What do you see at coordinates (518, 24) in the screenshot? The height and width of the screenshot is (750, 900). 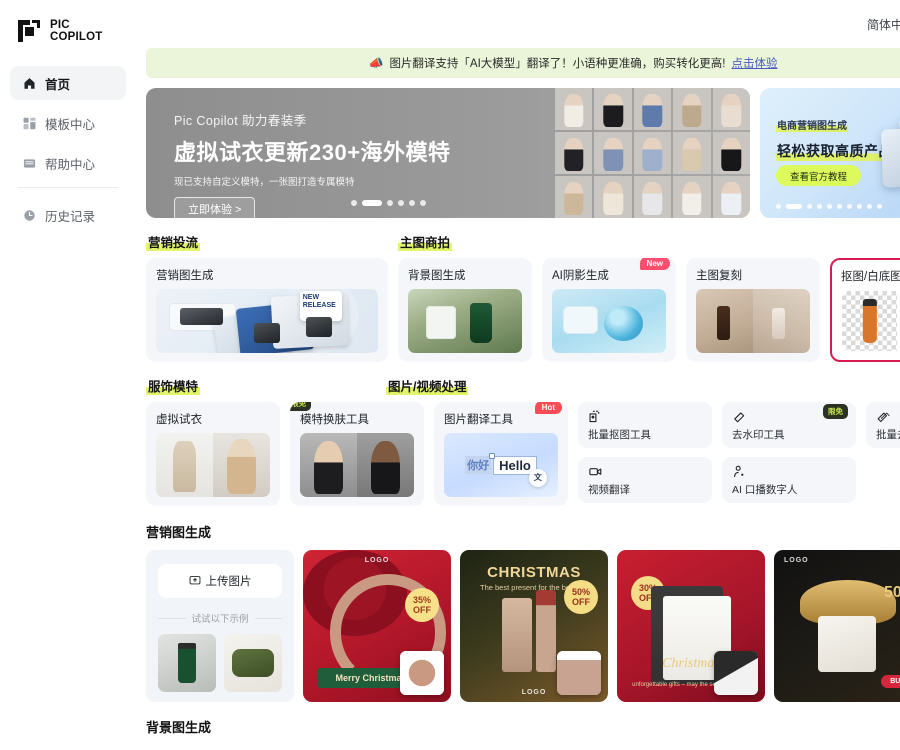 I see `top-bar: 简体中文 登录` at bounding box center [518, 24].